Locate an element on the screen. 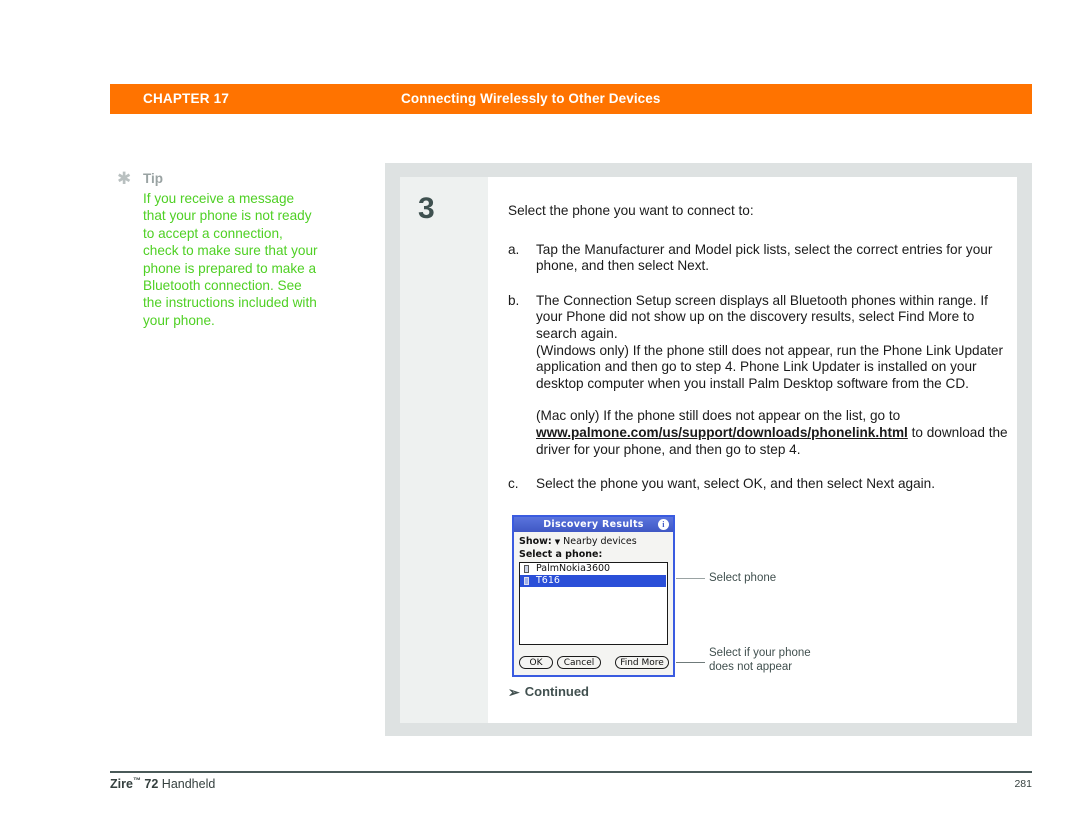  asterisk-icon: ✱ is located at coordinates (124, 178).